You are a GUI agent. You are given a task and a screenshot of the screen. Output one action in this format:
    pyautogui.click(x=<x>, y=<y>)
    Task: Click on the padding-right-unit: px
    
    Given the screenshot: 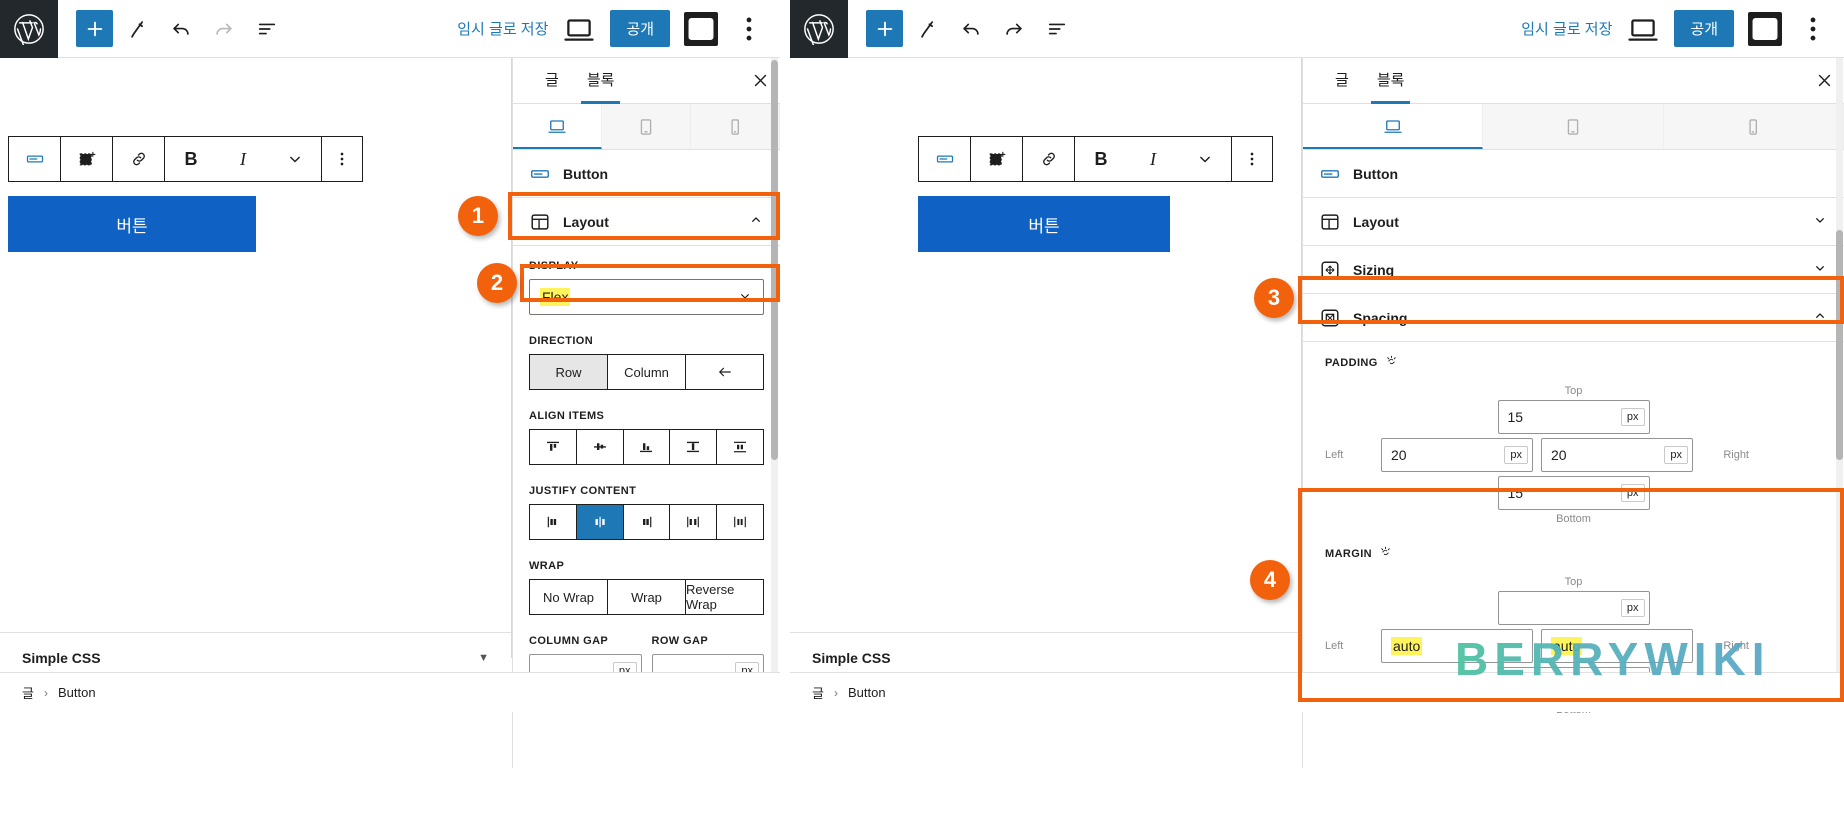 What is the action you would take?
    pyautogui.click(x=1676, y=455)
    